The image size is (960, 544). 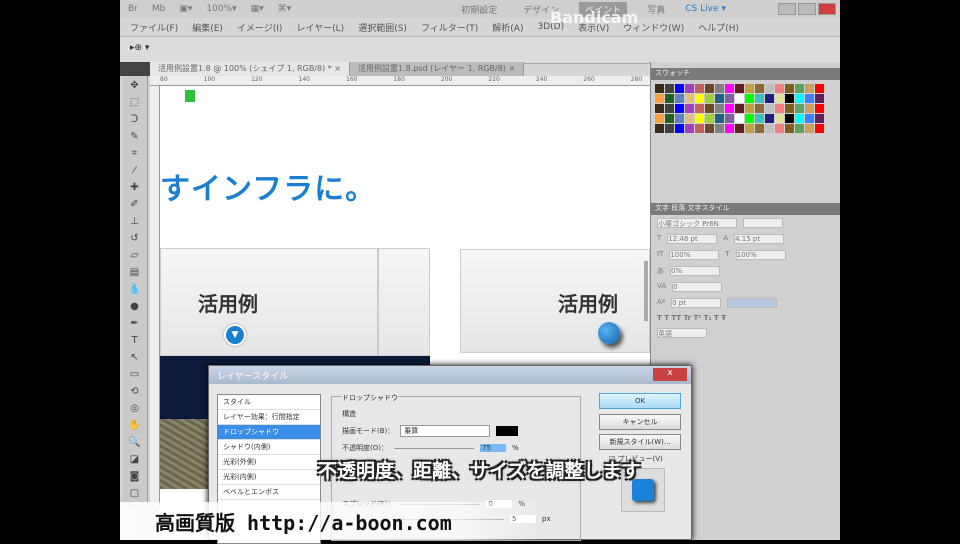 I want to click on panel-collapse-strip, so click(x=135, y=69).